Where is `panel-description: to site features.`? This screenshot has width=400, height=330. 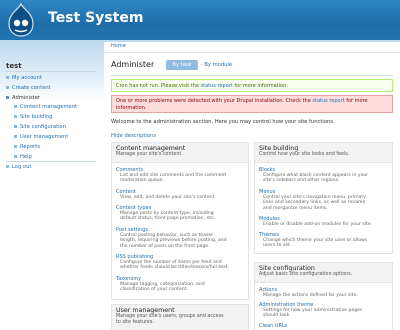
panel-description: to site features. is located at coordinates (135, 322).